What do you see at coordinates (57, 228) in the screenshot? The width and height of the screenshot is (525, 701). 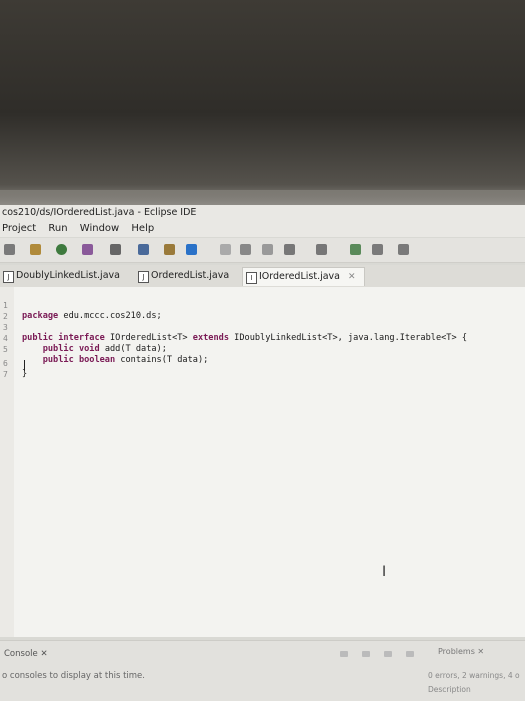 I see `menu-run: Run` at bounding box center [57, 228].